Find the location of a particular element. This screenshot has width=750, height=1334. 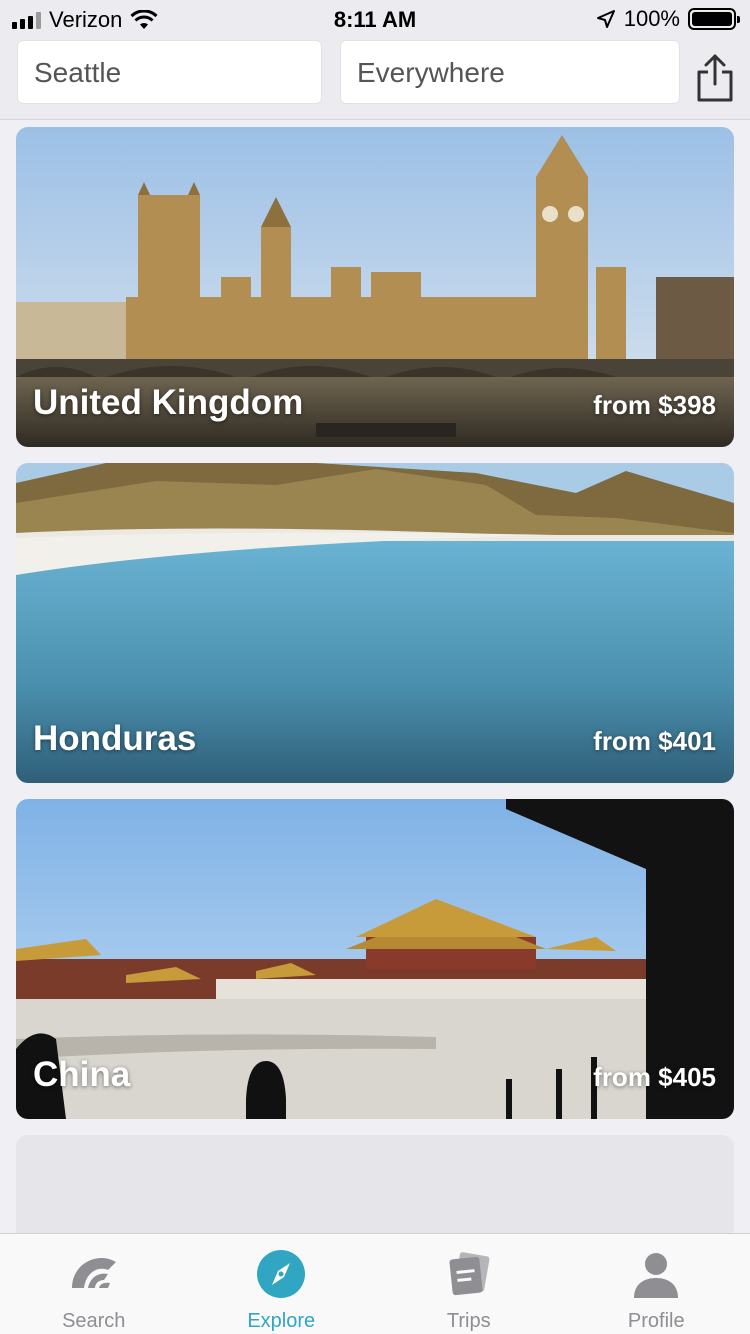

tab-label: Explore is located at coordinates (281, 1321).